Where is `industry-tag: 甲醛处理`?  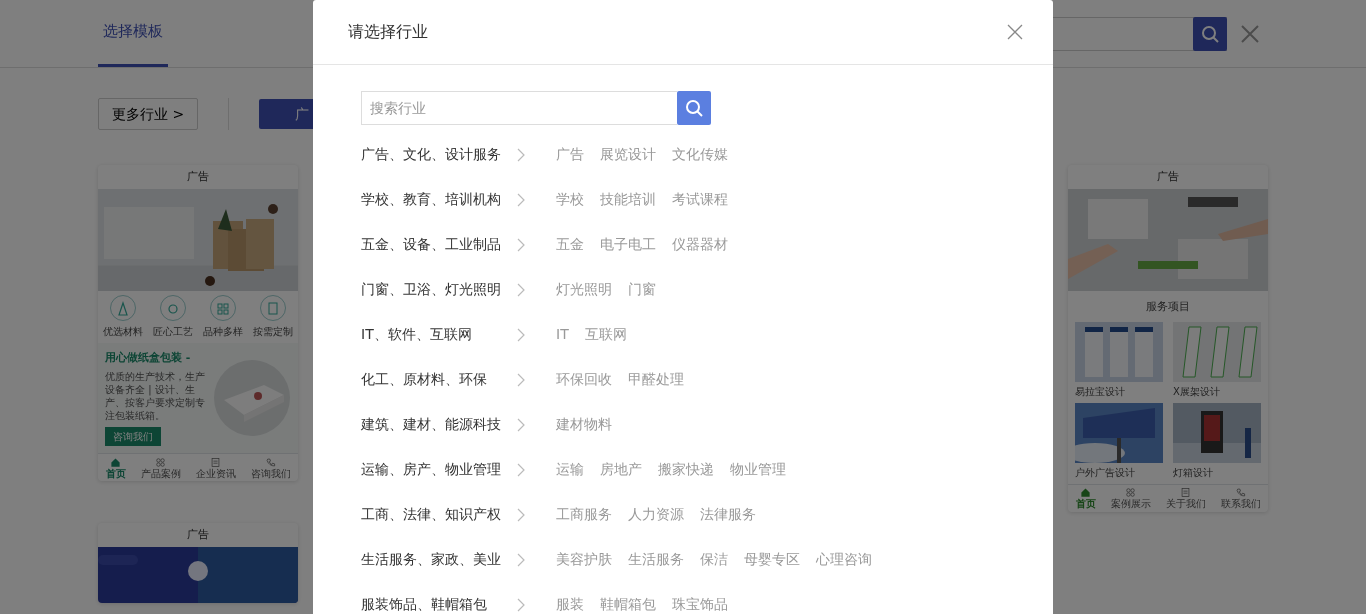 industry-tag: 甲醛处理 is located at coordinates (656, 379).